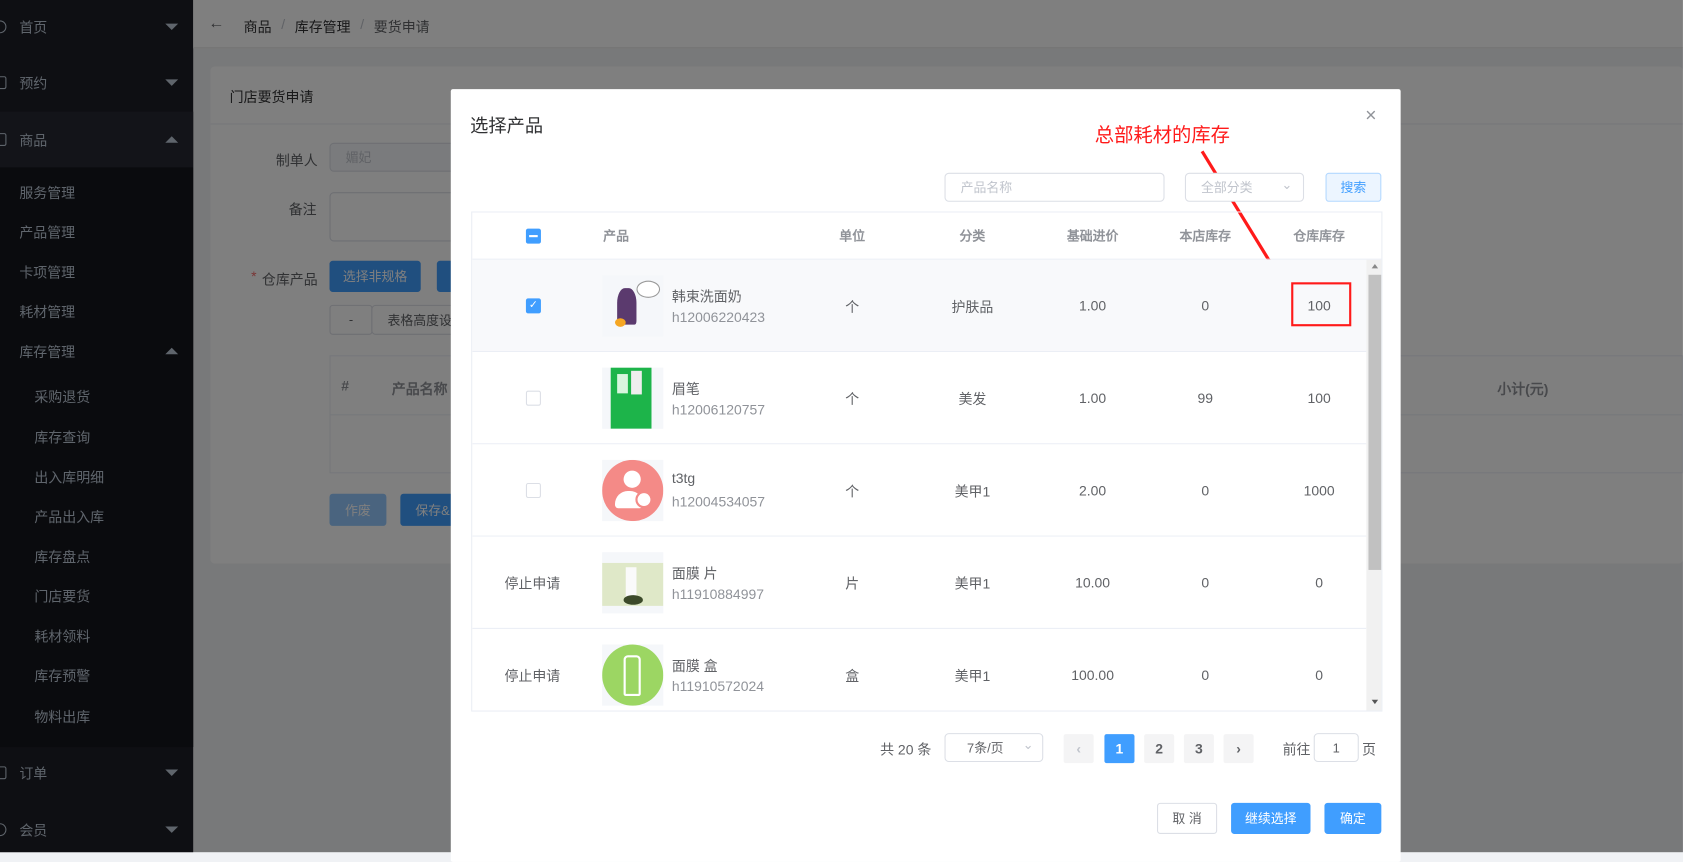 The width and height of the screenshot is (1683, 862). What do you see at coordinates (919, 306) in the screenshot?
I see `table-row: ✓ 韩束洗面奶 h12006220423 个护肤品 1.00 0 100` at bounding box center [919, 306].